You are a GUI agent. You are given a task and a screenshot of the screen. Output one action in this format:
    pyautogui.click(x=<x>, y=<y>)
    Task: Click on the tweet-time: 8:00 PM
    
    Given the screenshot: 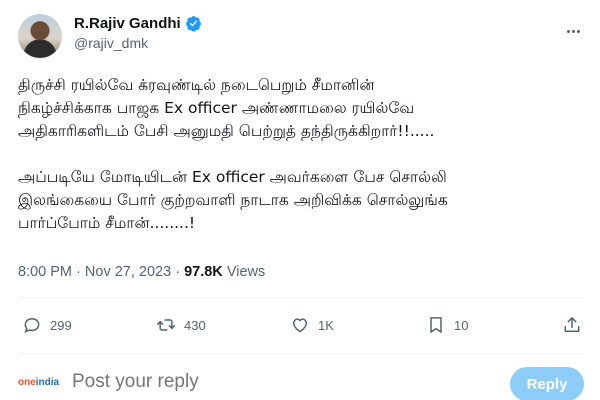 What is the action you would take?
    pyautogui.click(x=45, y=272)
    